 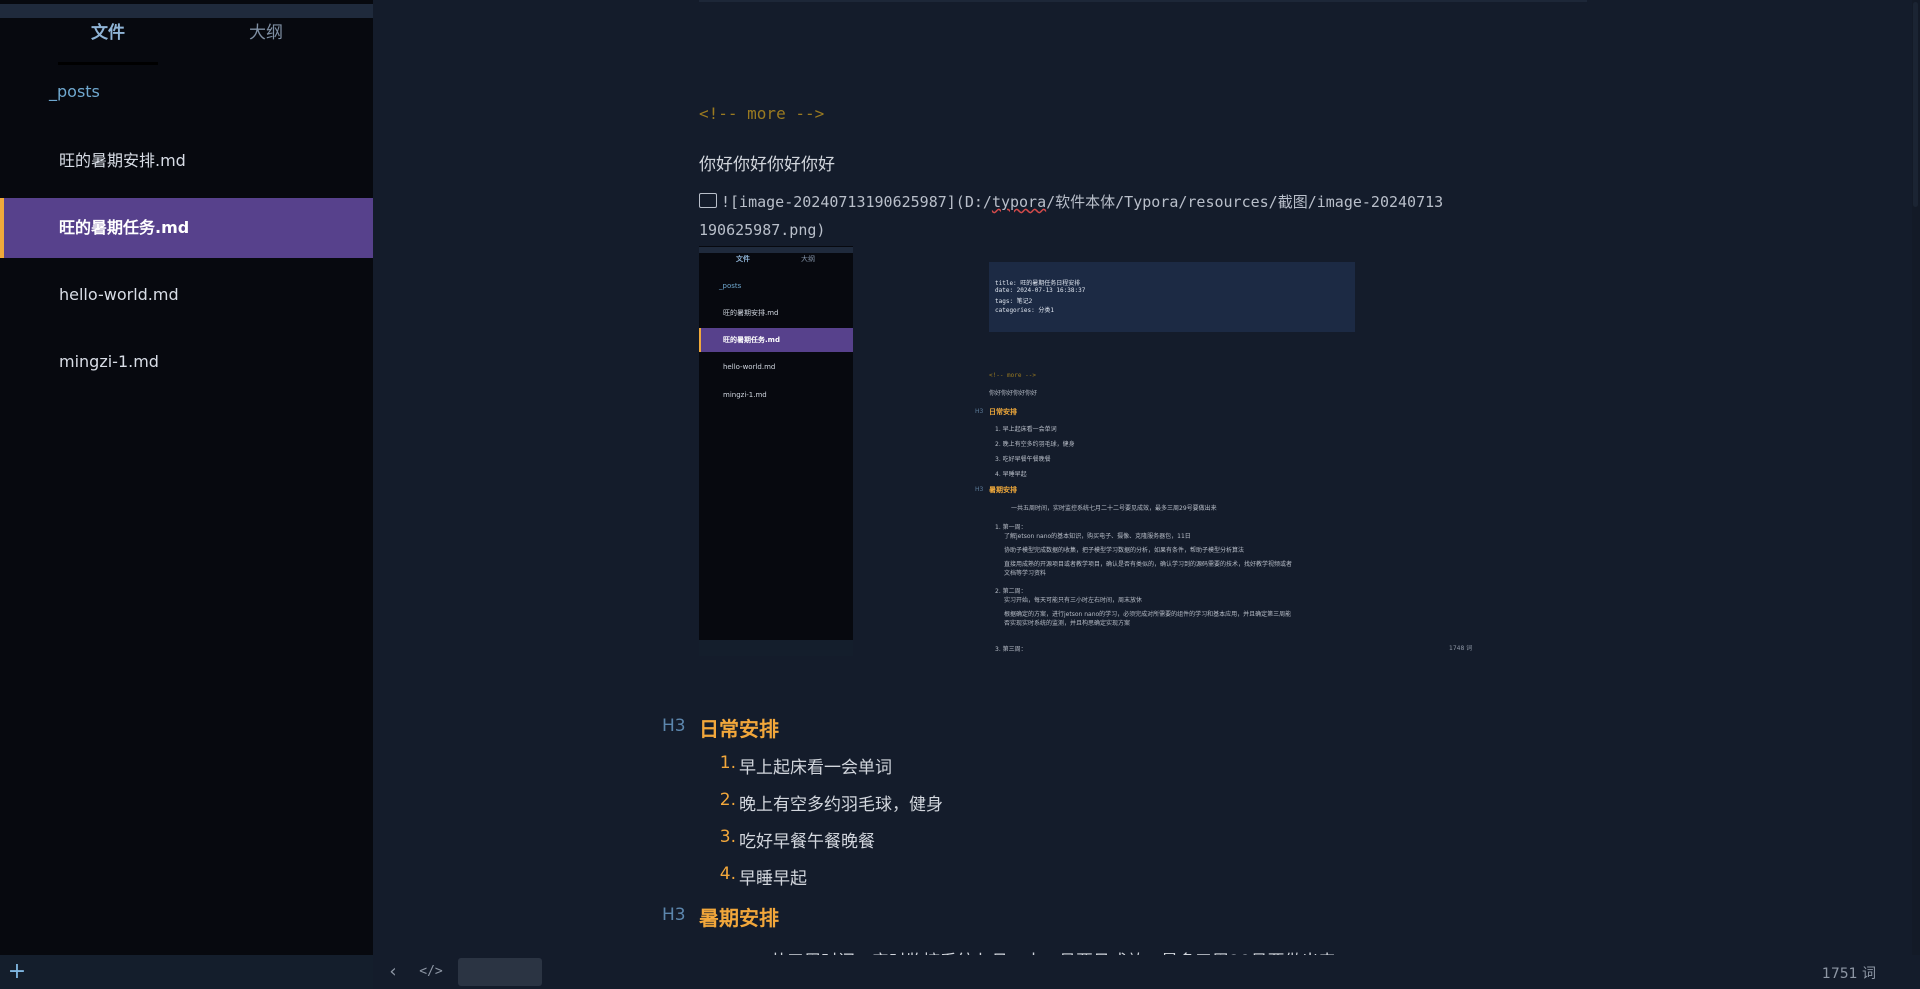 I want to click on heading-daily-schedule: 日常安排, so click(x=739, y=727).